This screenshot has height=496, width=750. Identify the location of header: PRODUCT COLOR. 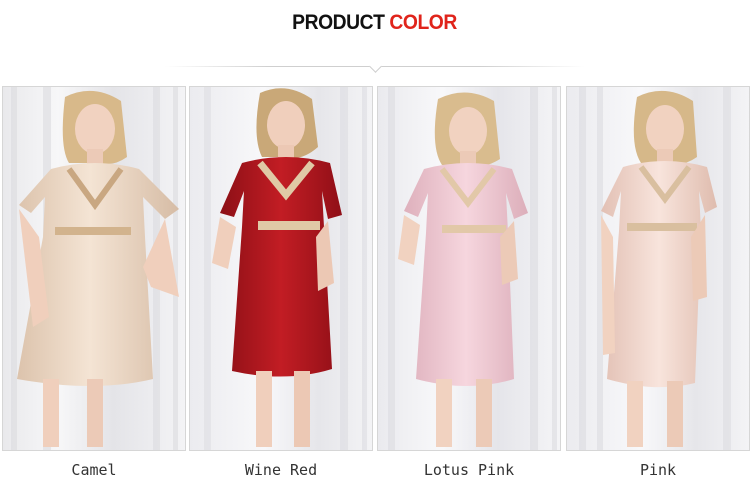
(375, 23).